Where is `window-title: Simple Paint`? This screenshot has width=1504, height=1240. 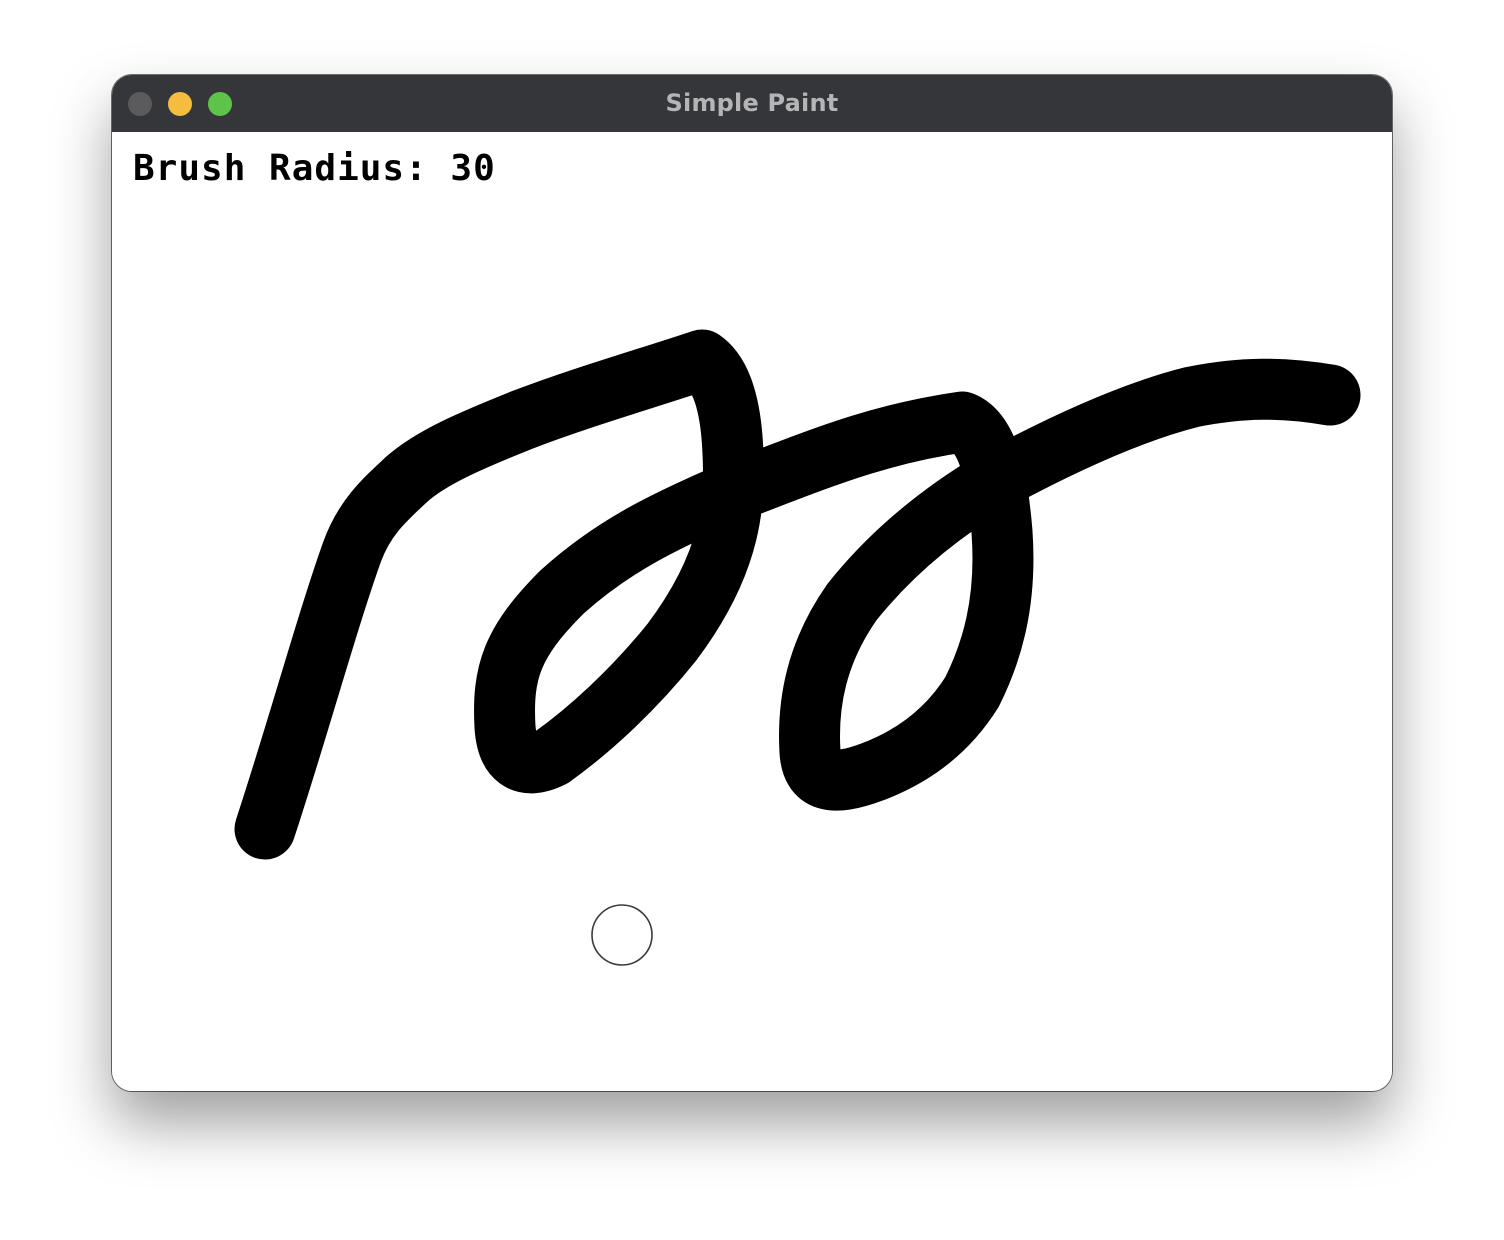
window-title: Simple Paint is located at coordinates (752, 103).